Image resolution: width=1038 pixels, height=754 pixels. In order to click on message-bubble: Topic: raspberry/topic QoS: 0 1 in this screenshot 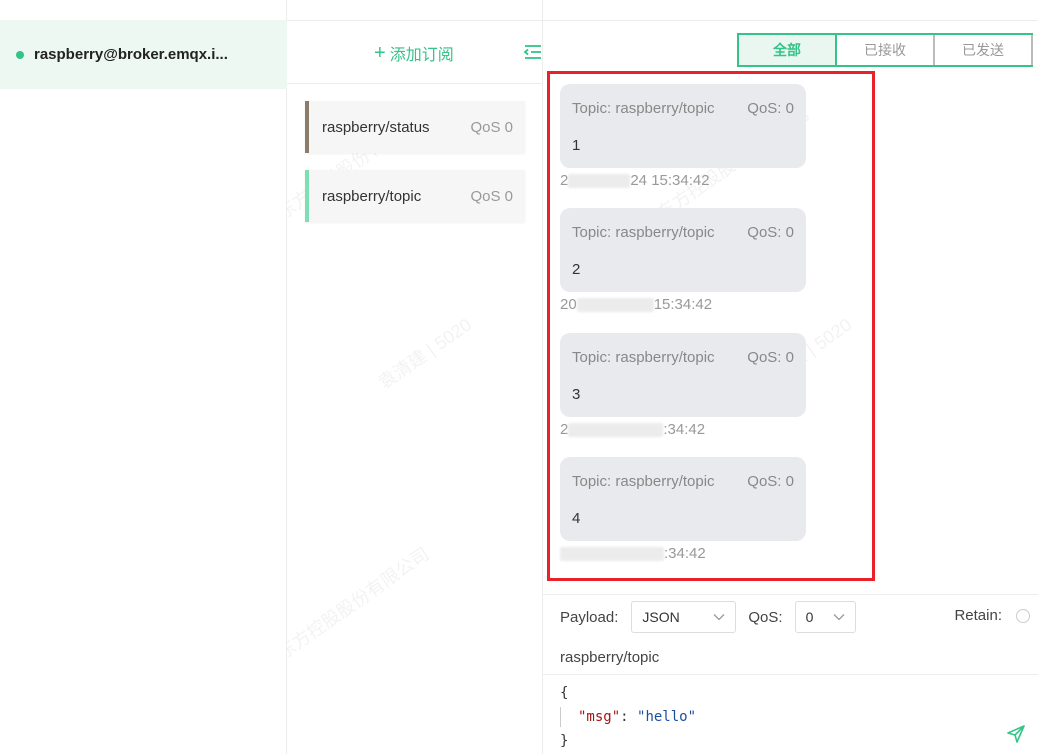, I will do `click(683, 126)`.